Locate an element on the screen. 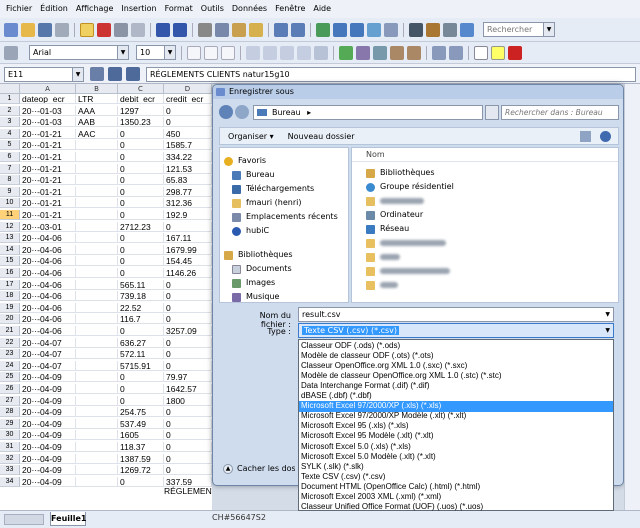 This screenshot has width=640, height=528. cell-c: debit_ecr is located at coordinates (141, 99).